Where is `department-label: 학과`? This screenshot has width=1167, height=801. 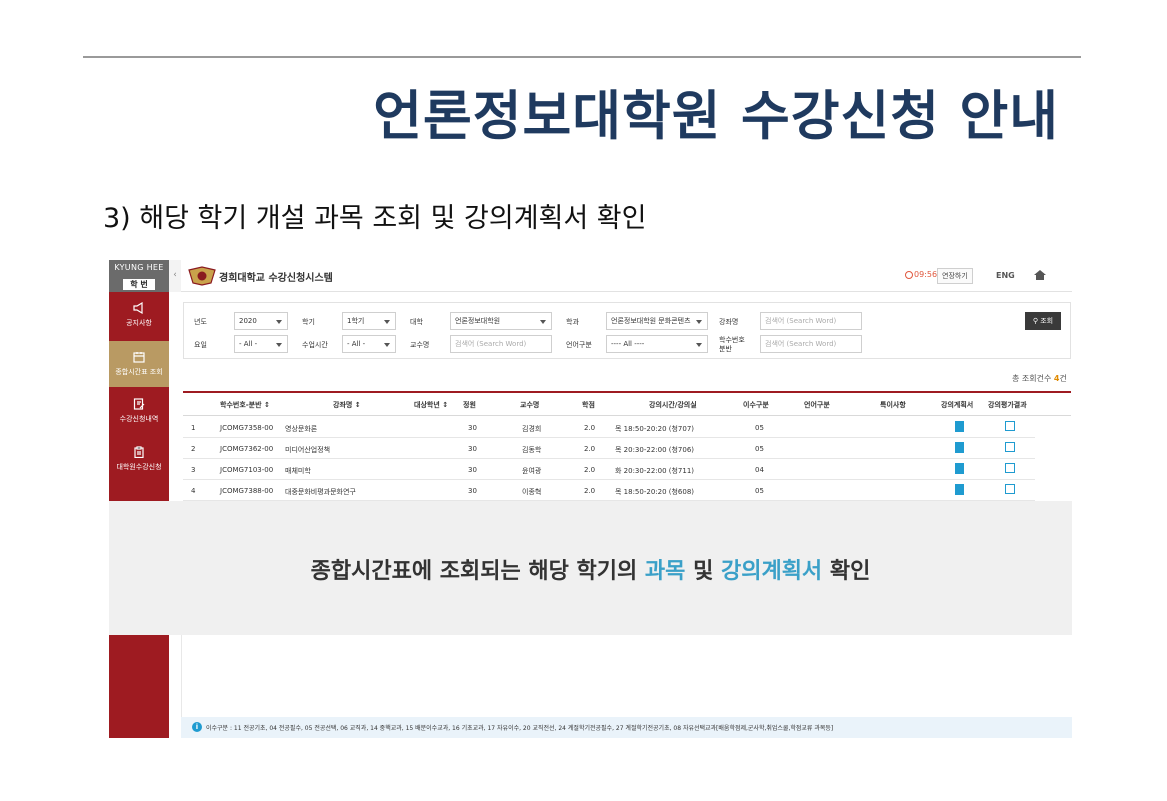 department-label: 학과 is located at coordinates (572, 322).